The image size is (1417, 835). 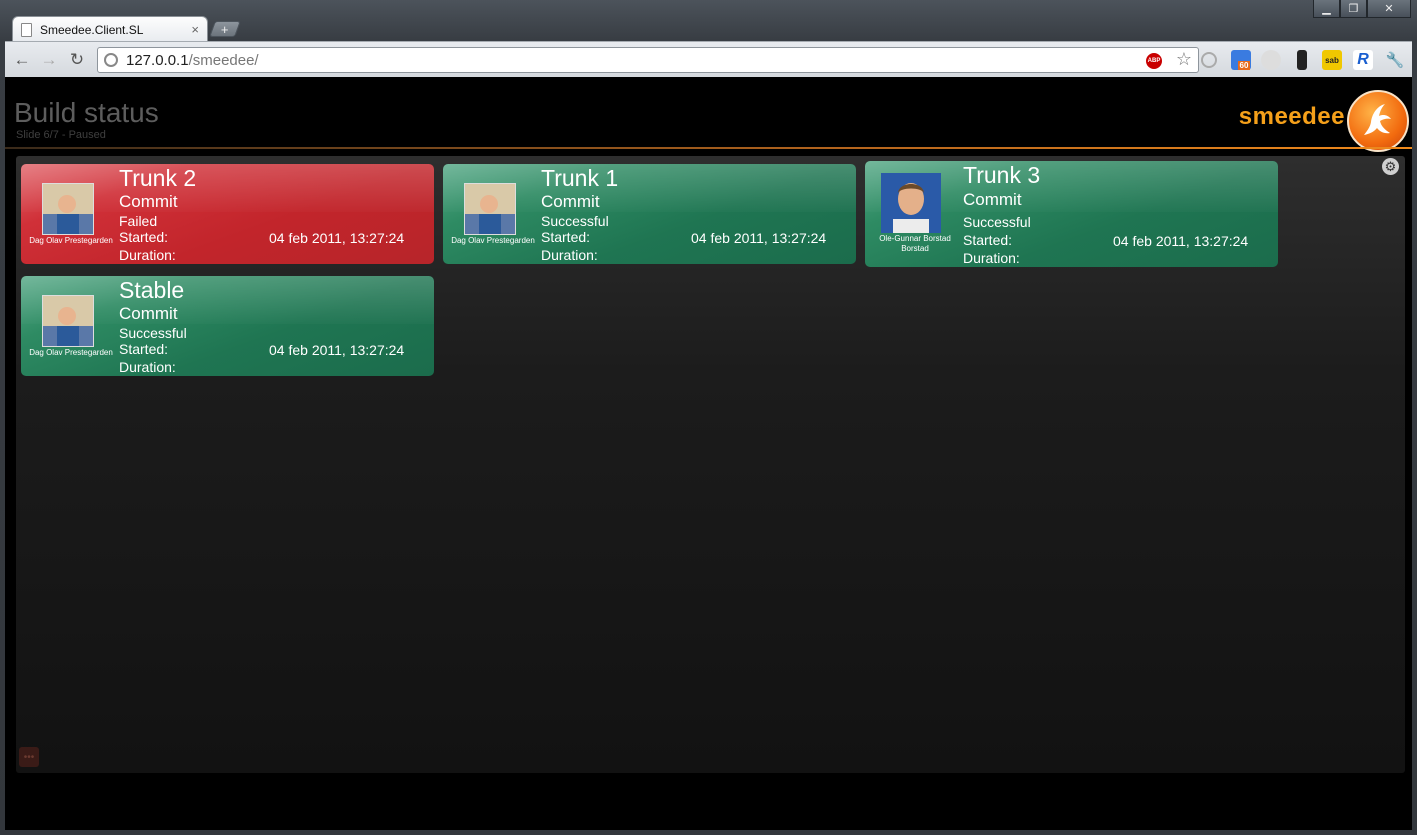 What do you see at coordinates (708, 114) in the screenshot?
I see `header: Build status Slide 6/7 - Paused smeedee` at bounding box center [708, 114].